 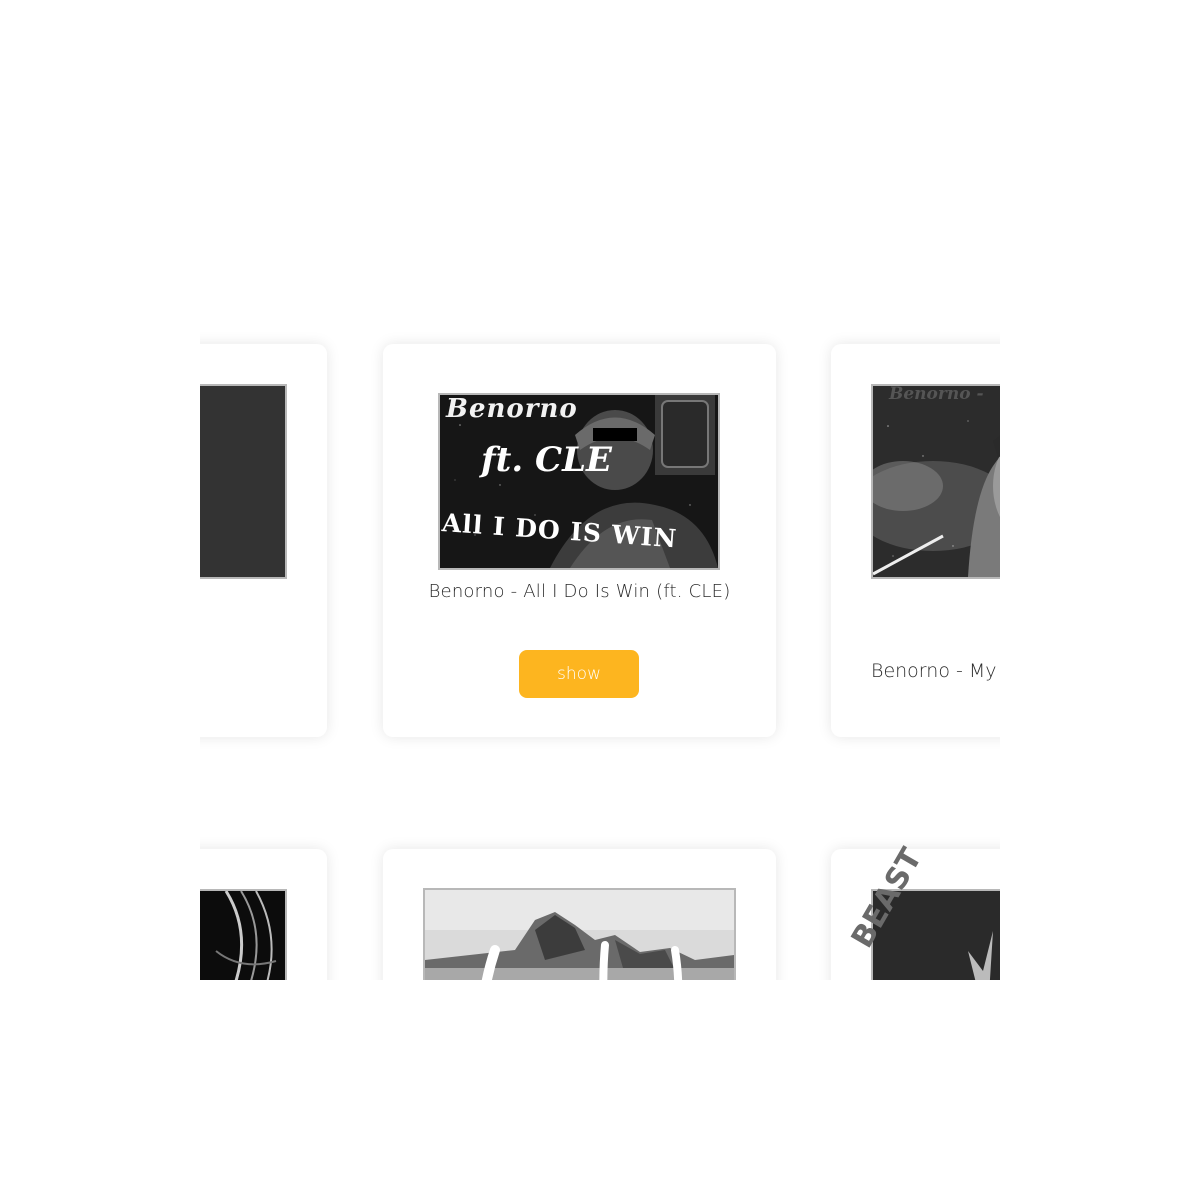 What do you see at coordinates (579, 934) in the screenshot?
I see `cover-image-bottom-center` at bounding box center [579, 934].